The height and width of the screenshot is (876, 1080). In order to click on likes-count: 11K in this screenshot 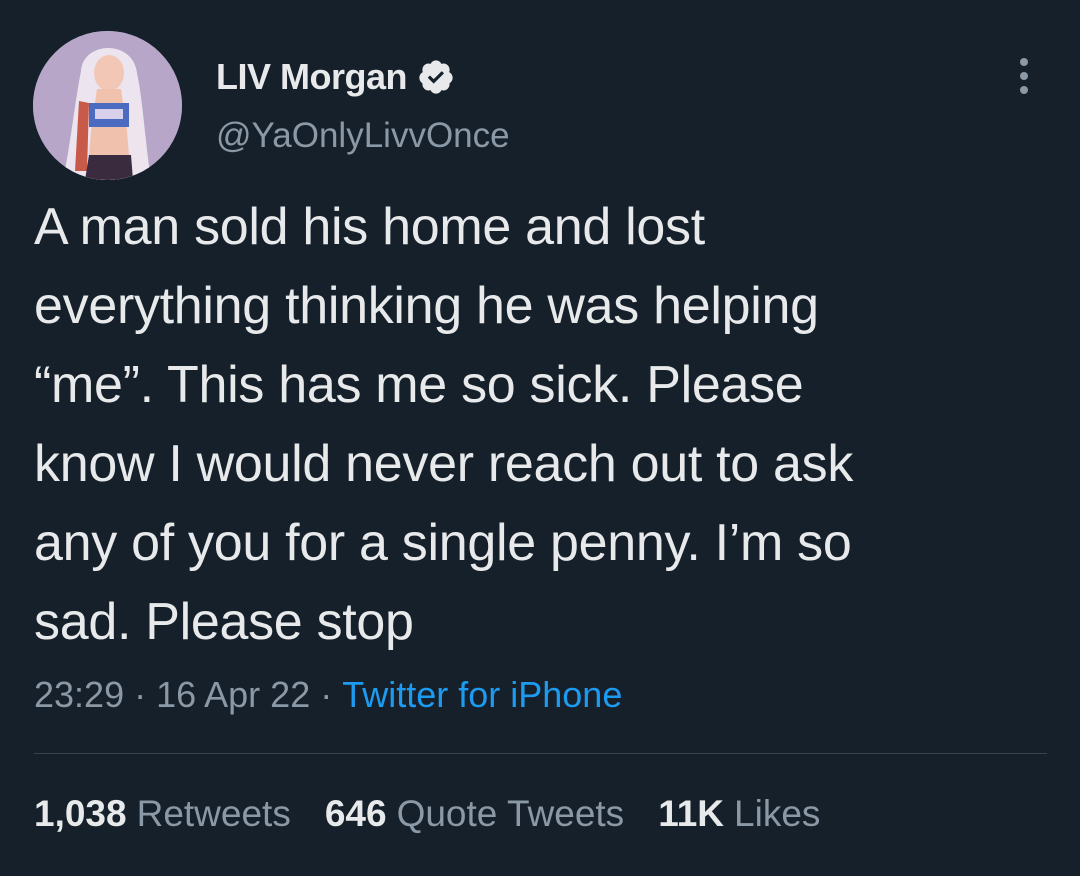, I will do `click(691, 813)`.